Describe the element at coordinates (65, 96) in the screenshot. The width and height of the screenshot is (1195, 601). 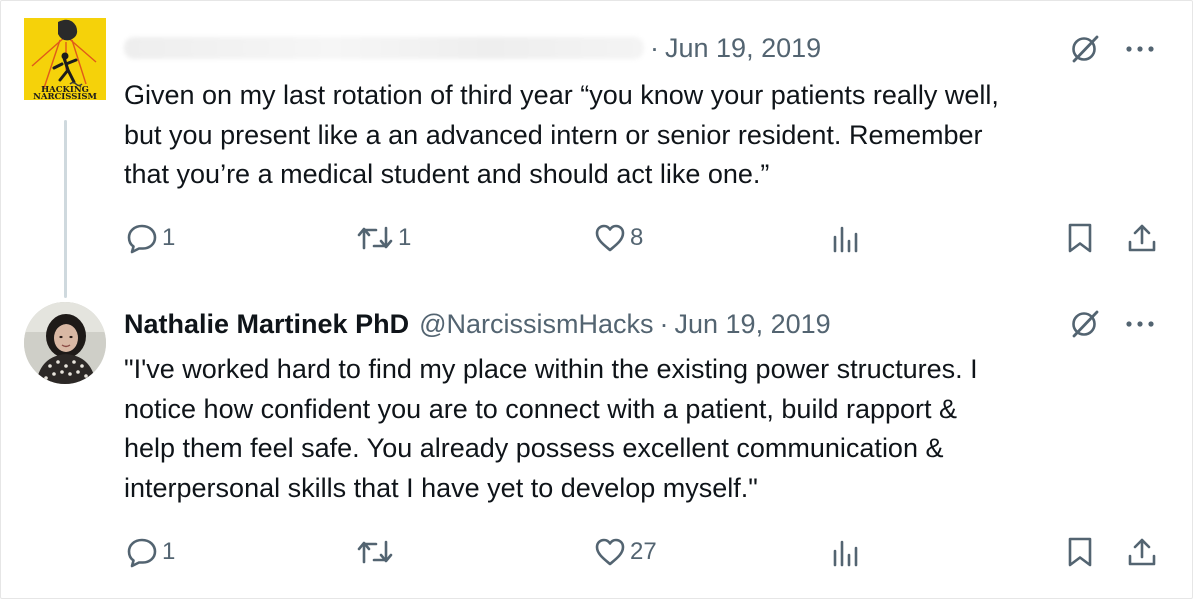
I see `avatar-logo-line-2: NARCISSISM` at that location.